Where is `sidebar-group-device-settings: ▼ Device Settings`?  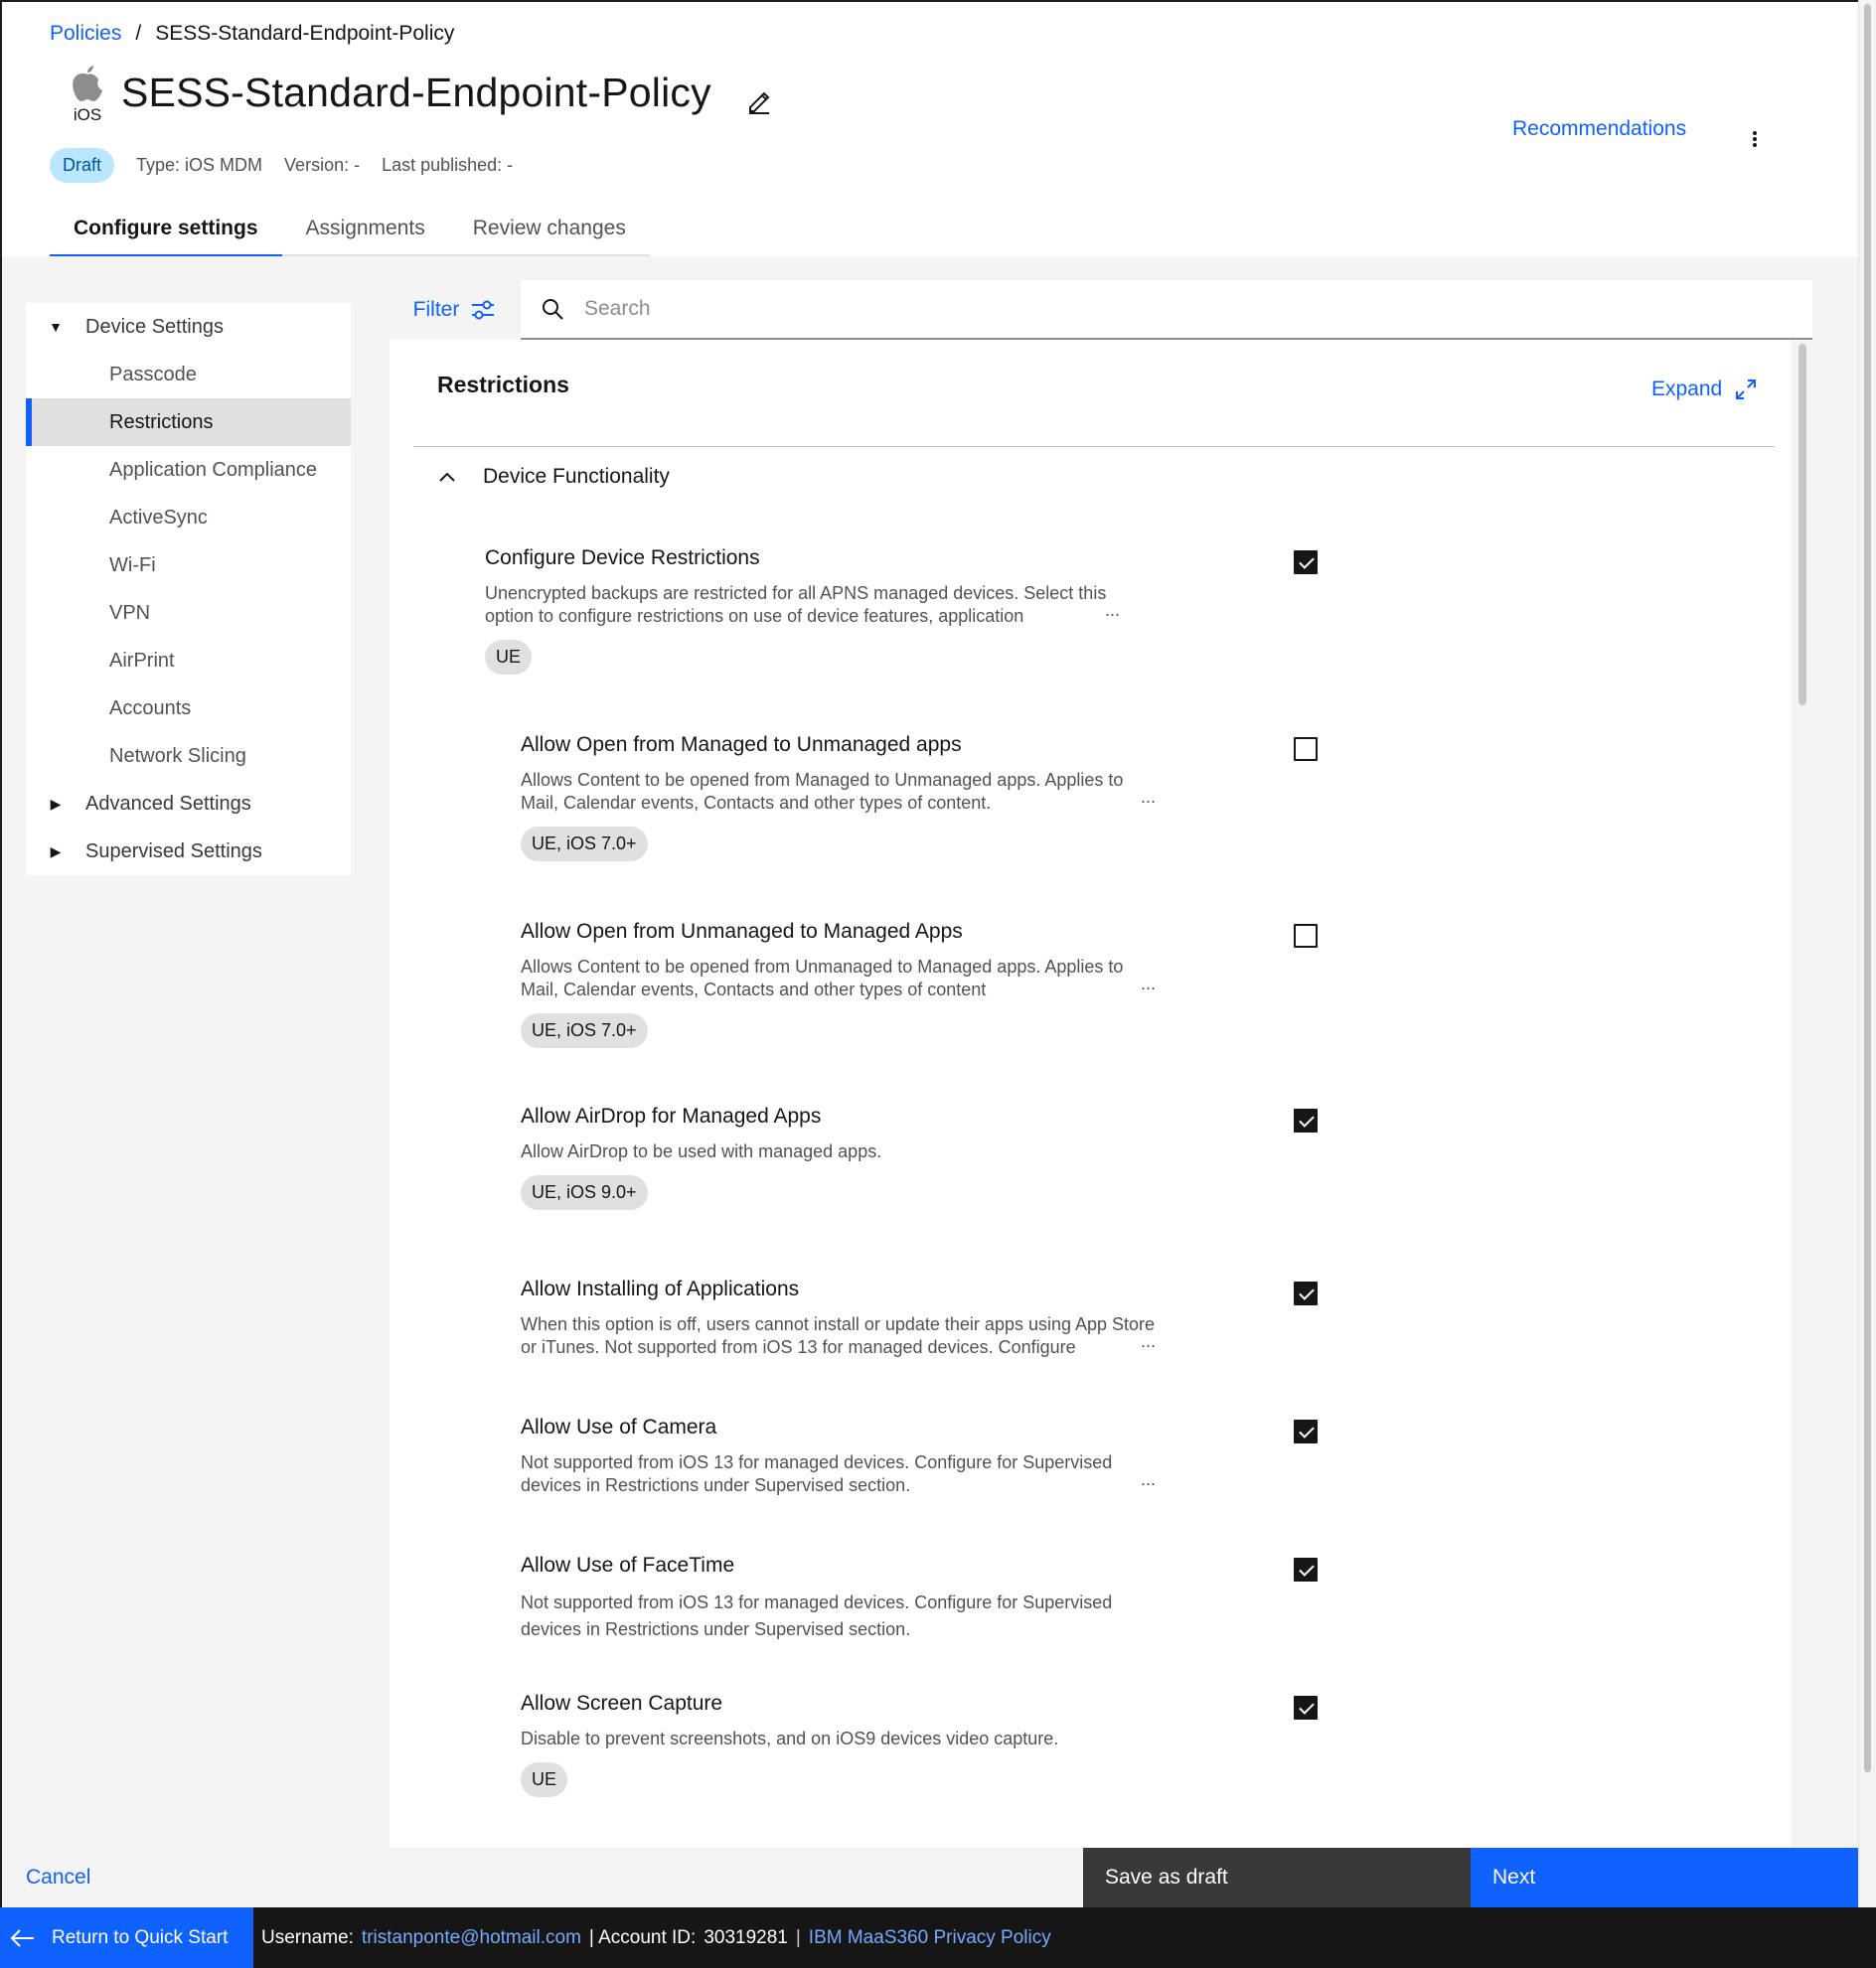 sidebar-group-device-settings: ▼ Device Settings is located at coordinates (189, 327).